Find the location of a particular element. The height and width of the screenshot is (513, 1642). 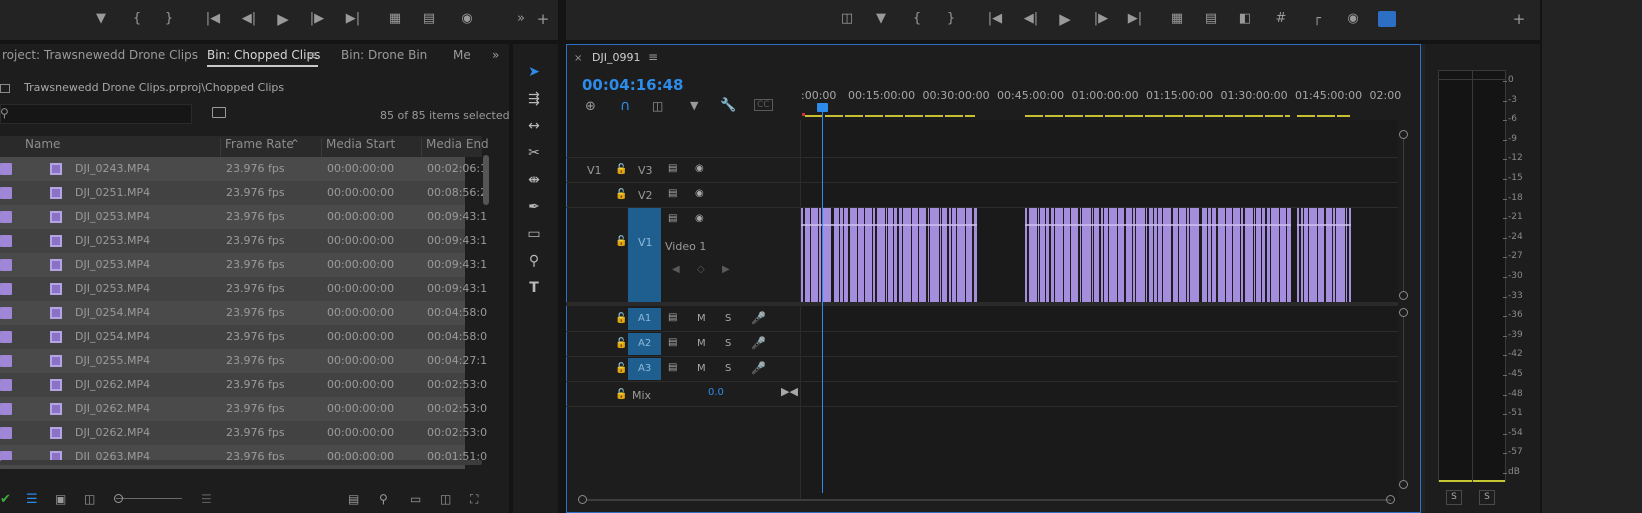

search-input is located at coordinates (96, 114).